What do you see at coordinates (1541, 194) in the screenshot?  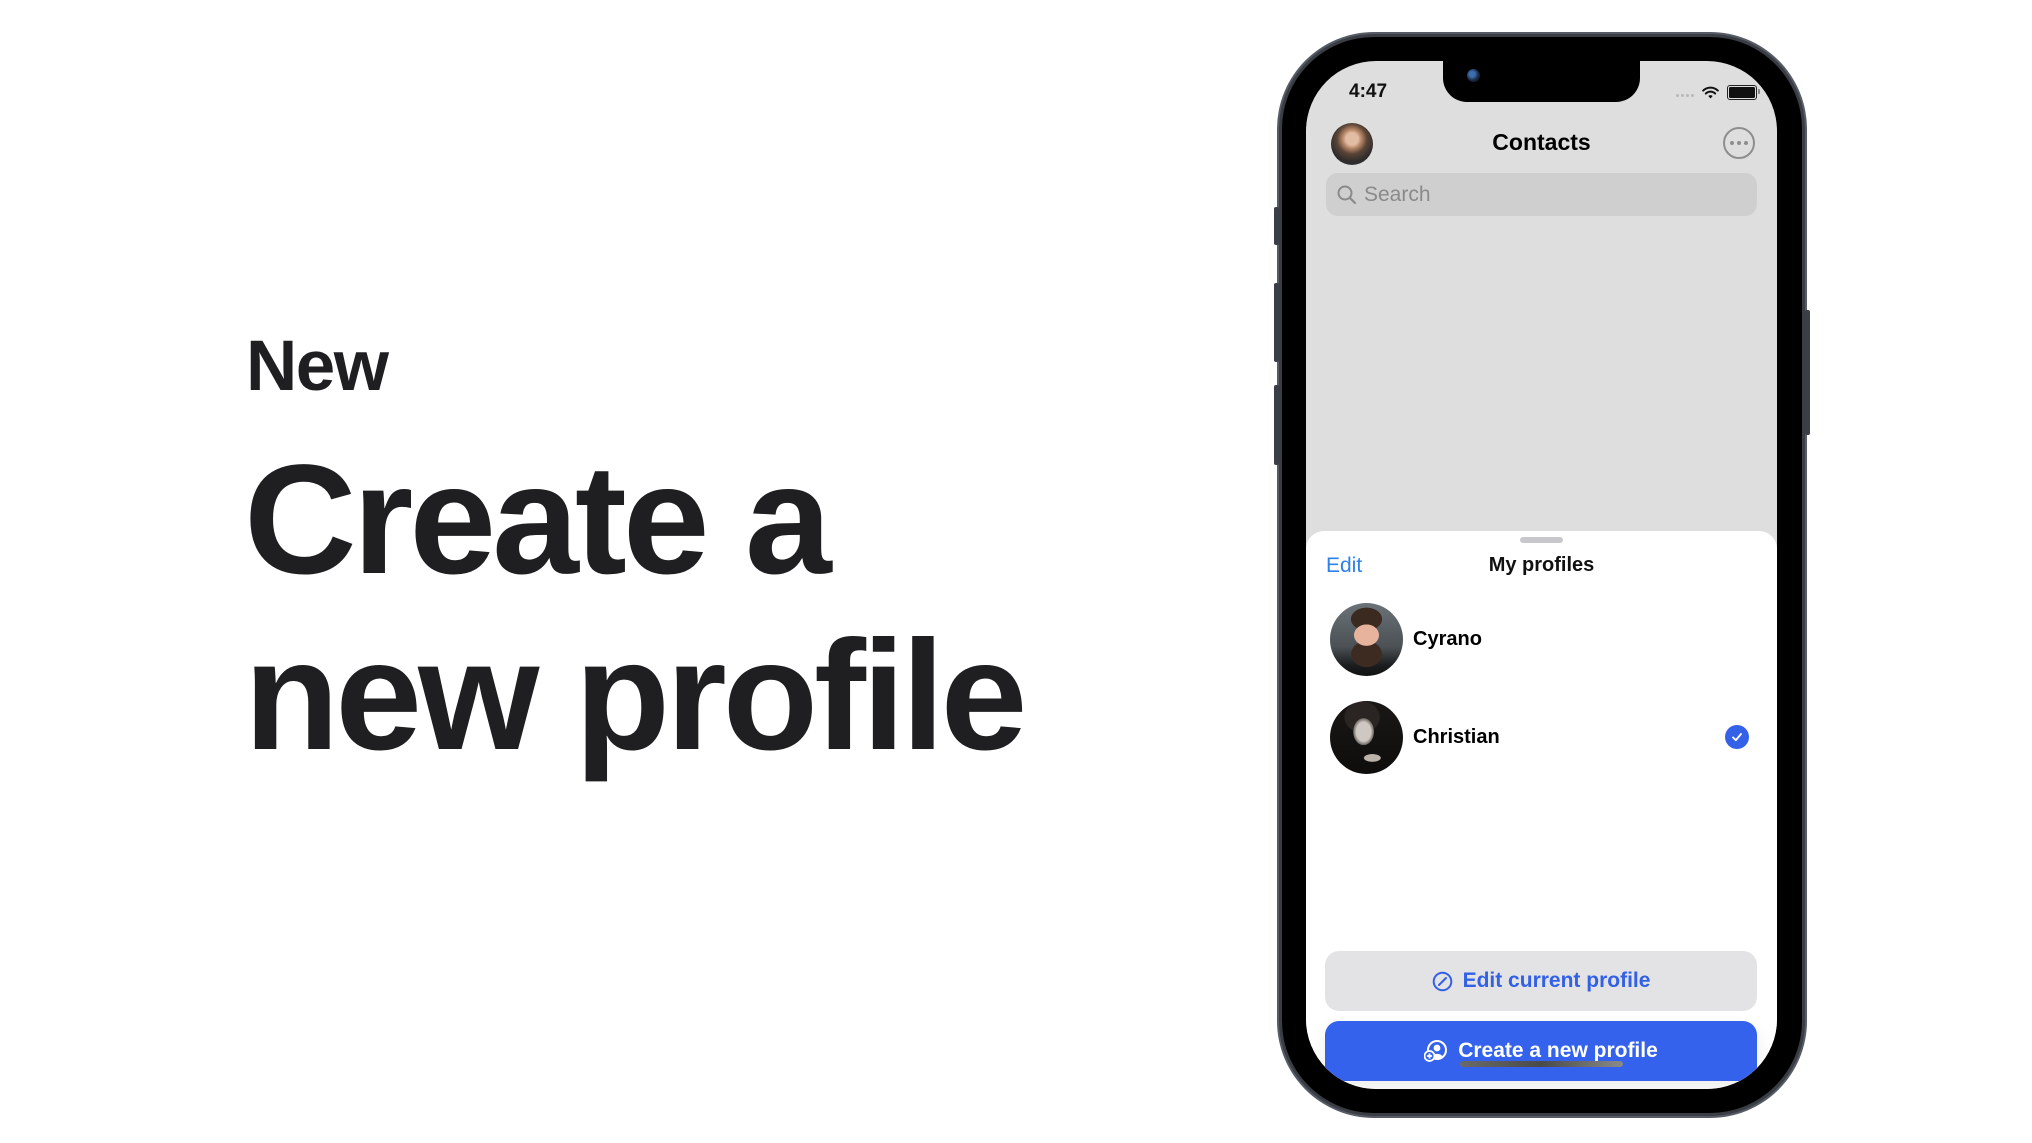 I see `search-input: Search` at bounding box center [1541, 194].